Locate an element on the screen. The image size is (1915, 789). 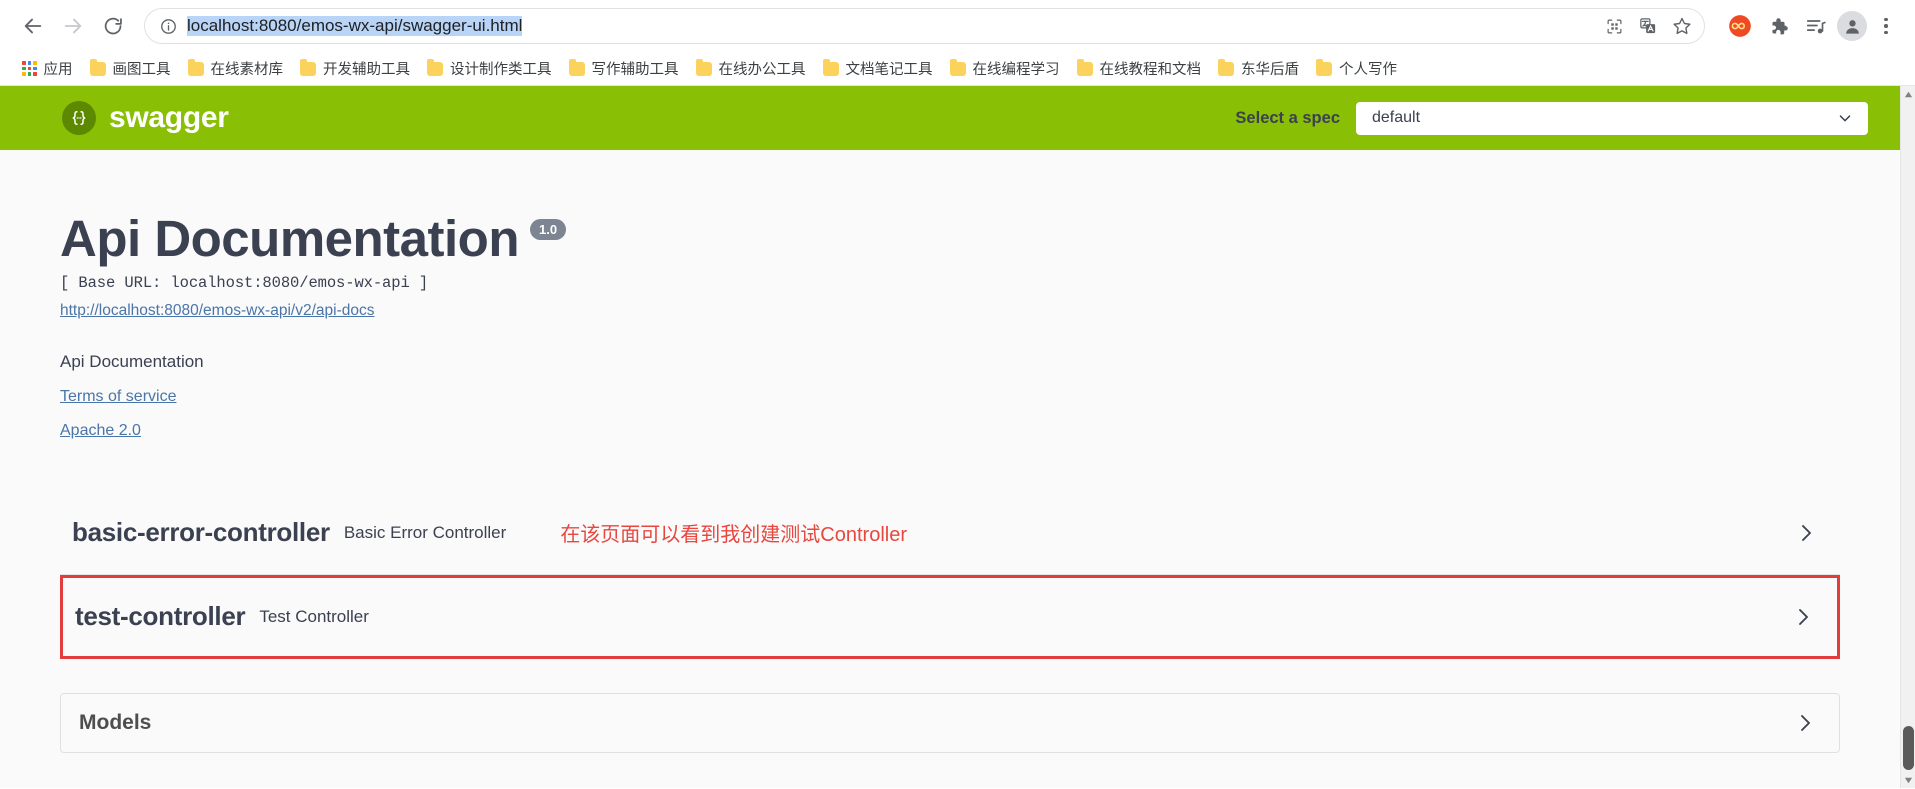
spec-select-dropdown: default is located at coordinates (1612, 118).